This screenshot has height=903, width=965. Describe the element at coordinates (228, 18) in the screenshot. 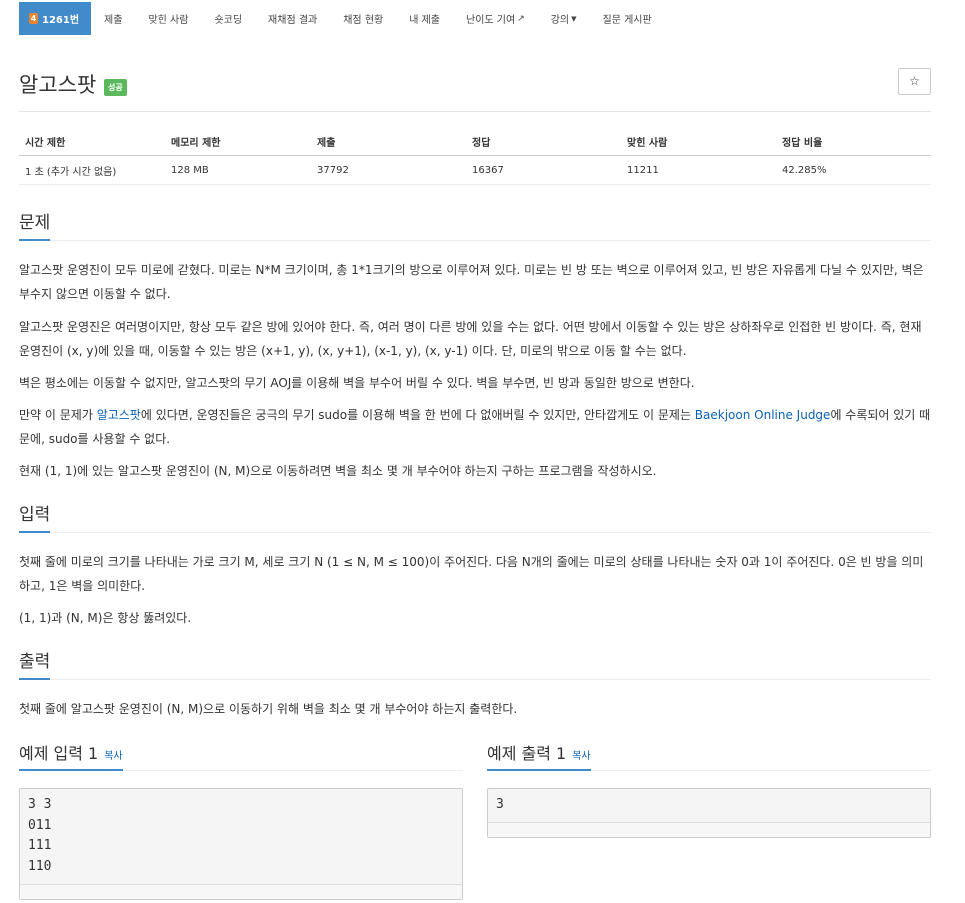

I see `nav-item-short-coding: 숏코딩` at that location.